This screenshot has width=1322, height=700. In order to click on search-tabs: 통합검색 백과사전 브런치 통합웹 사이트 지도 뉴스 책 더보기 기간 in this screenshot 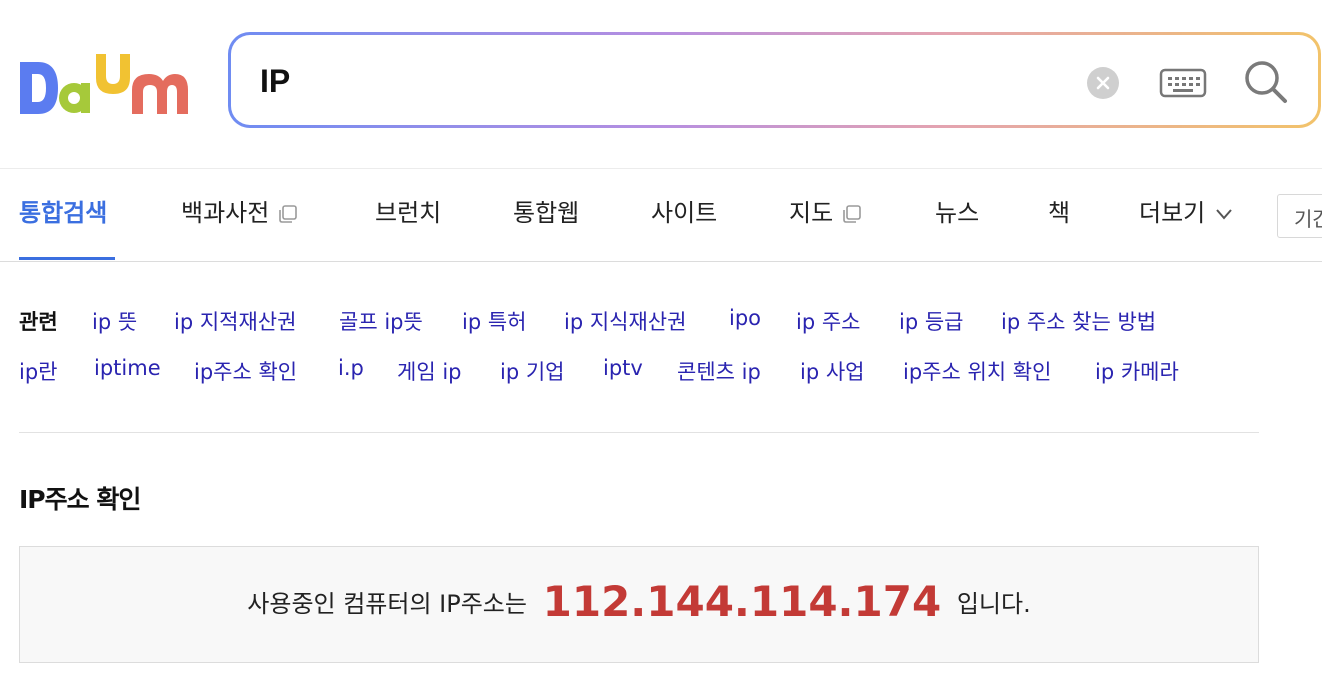, I will do `click(661, 215)`.